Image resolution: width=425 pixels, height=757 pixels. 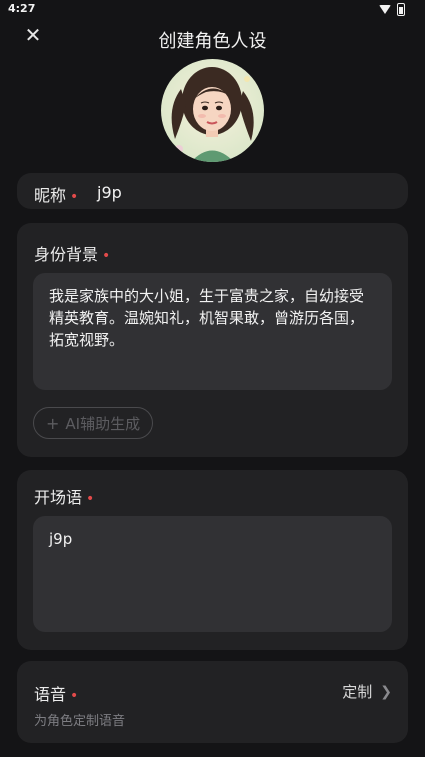 I want to click on ai-generate-button: + AI辅助生成, so click(x=93, y=423).